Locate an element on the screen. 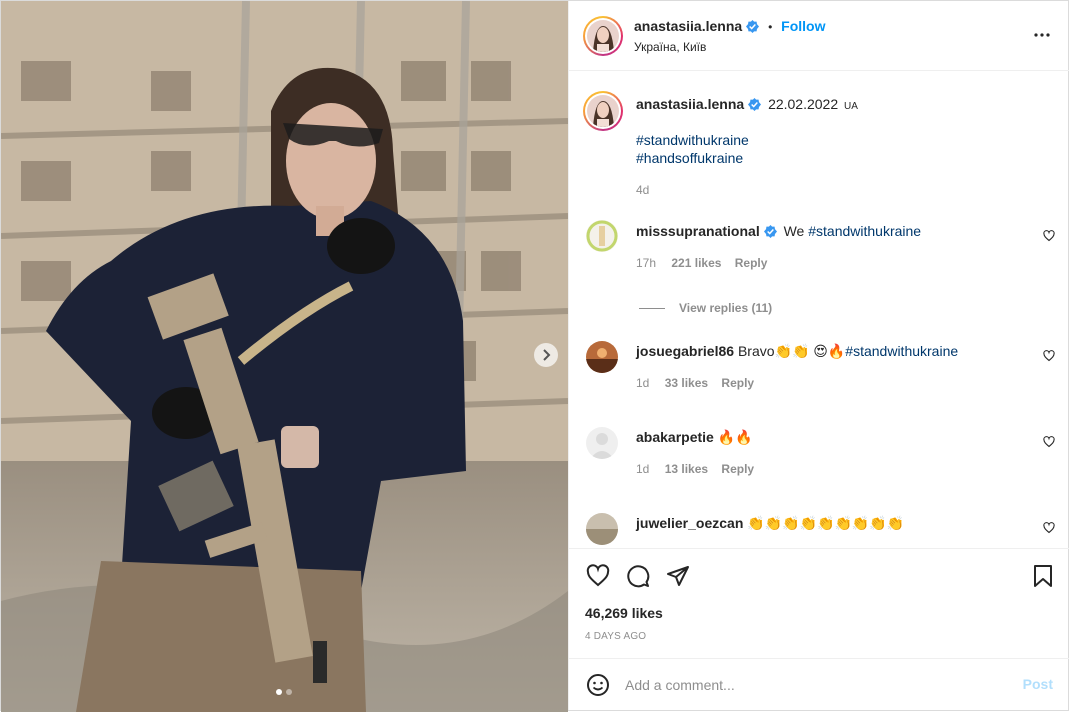 The width and height of the screenshot is (1069, 712). add-comment-bar: Post is located at coordinates (819, 684).